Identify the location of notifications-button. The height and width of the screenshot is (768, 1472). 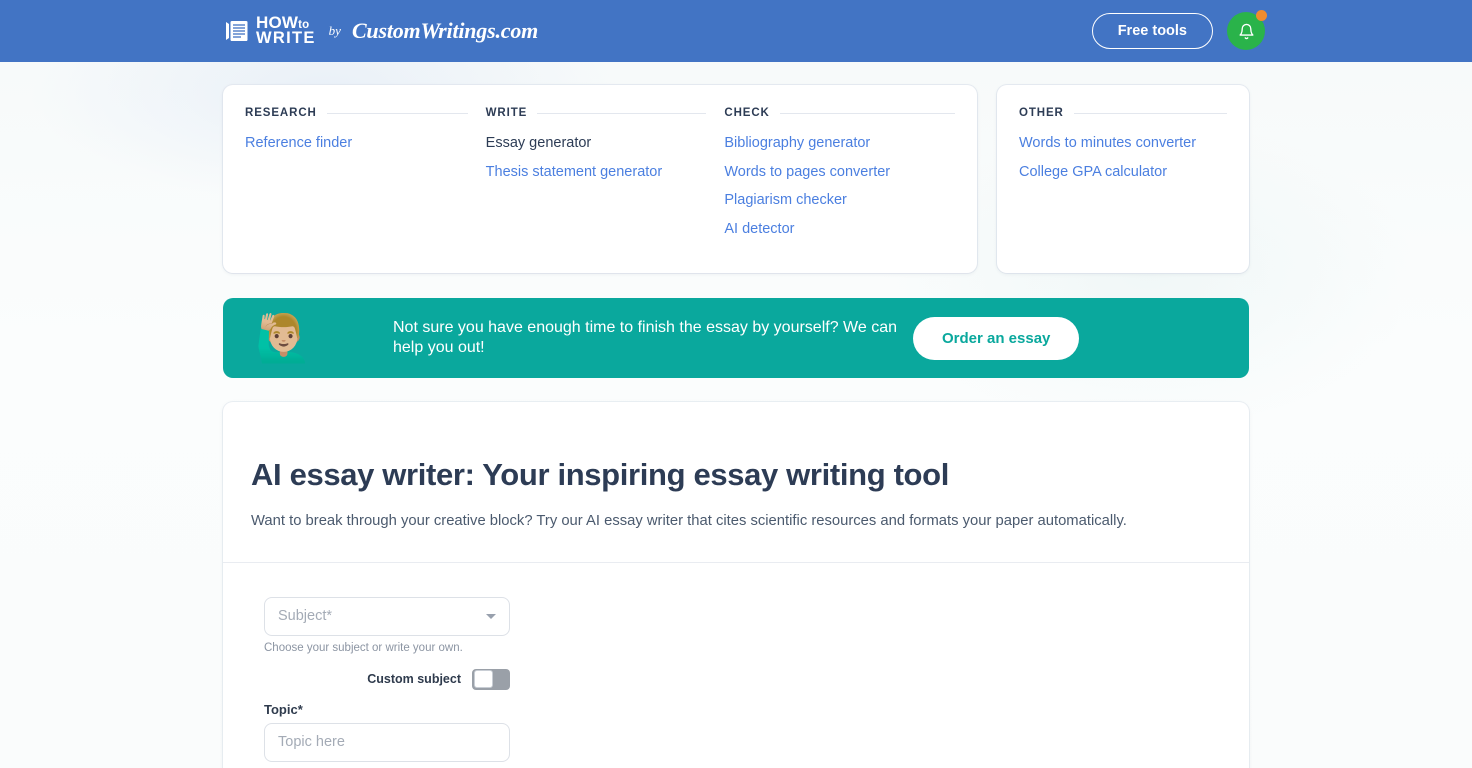
(1247, 30).